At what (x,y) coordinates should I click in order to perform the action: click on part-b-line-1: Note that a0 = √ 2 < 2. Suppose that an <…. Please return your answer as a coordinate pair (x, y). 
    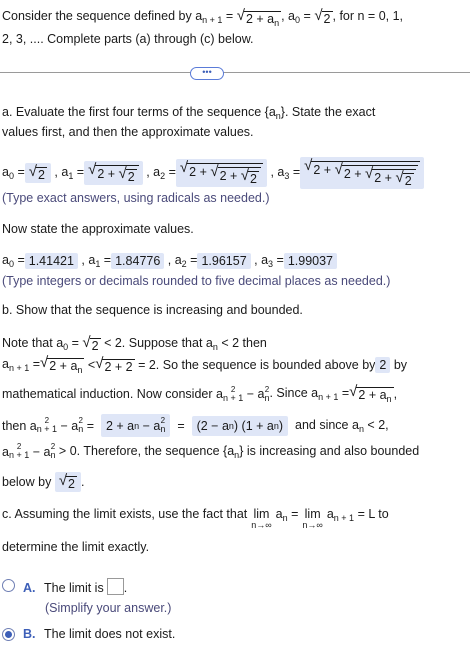
    Looking at the image, I should click on (134, 343).